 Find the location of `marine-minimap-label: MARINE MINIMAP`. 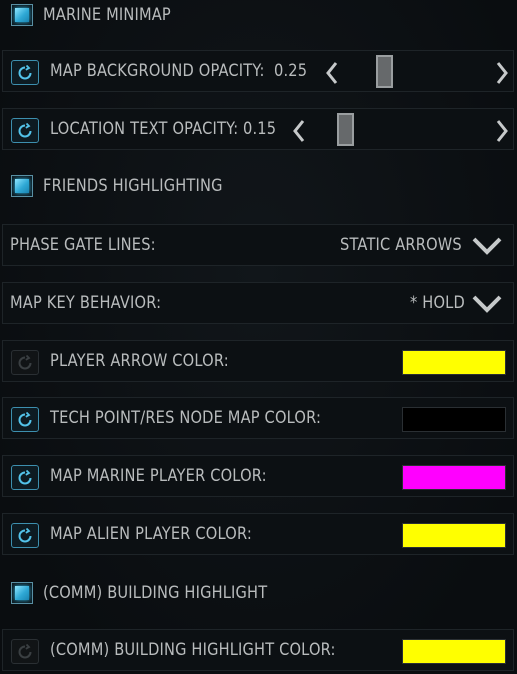

marine-minimap-label: MARINE MINIMAP is located at coordinates (107, 15).